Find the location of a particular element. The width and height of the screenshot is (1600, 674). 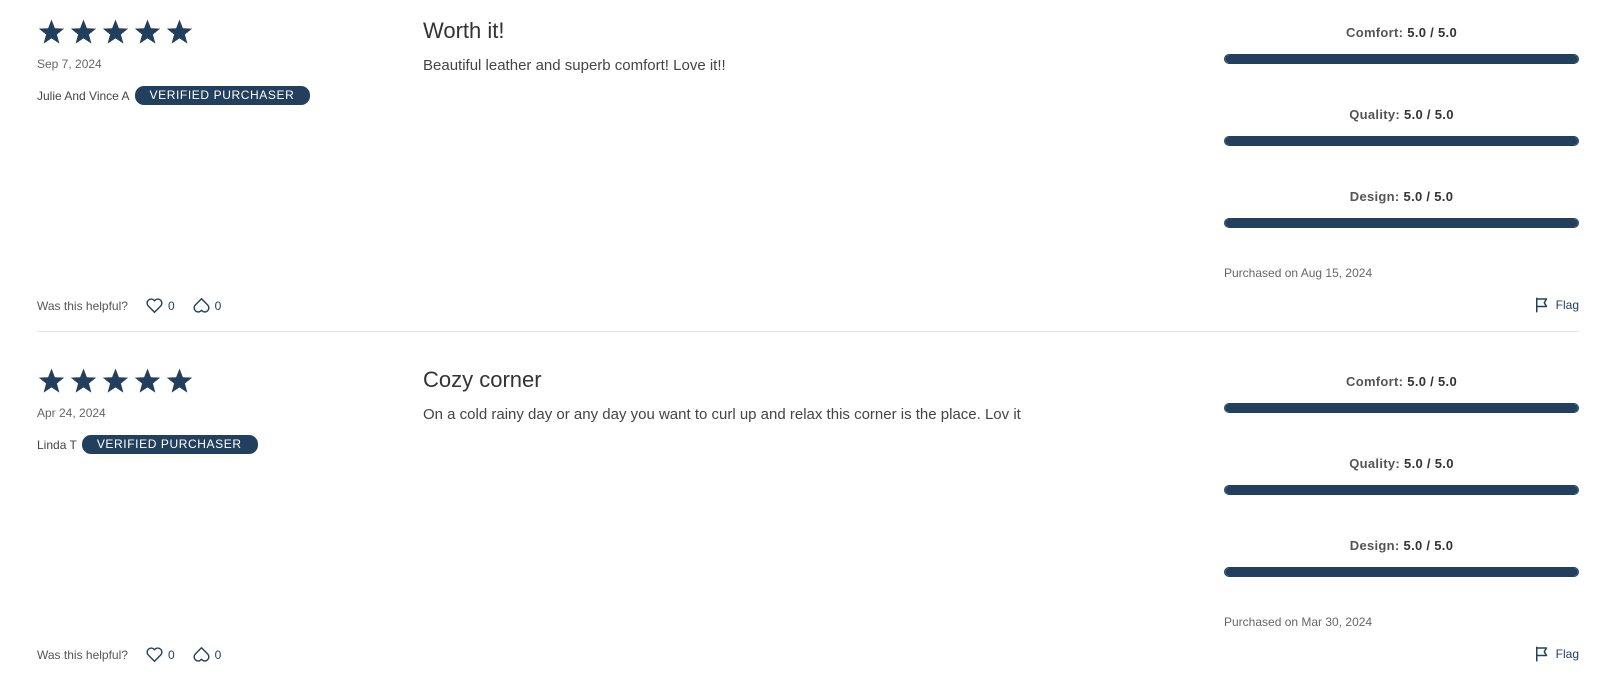

review-divider is located at coordinates (808, 331).